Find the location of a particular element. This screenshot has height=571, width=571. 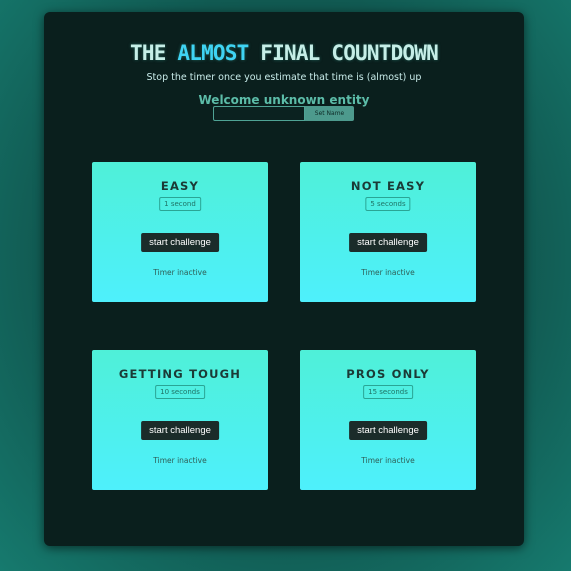

page-title: THE ALMOST FINAL COUNTDOWN is located at coordinates (284, 53).